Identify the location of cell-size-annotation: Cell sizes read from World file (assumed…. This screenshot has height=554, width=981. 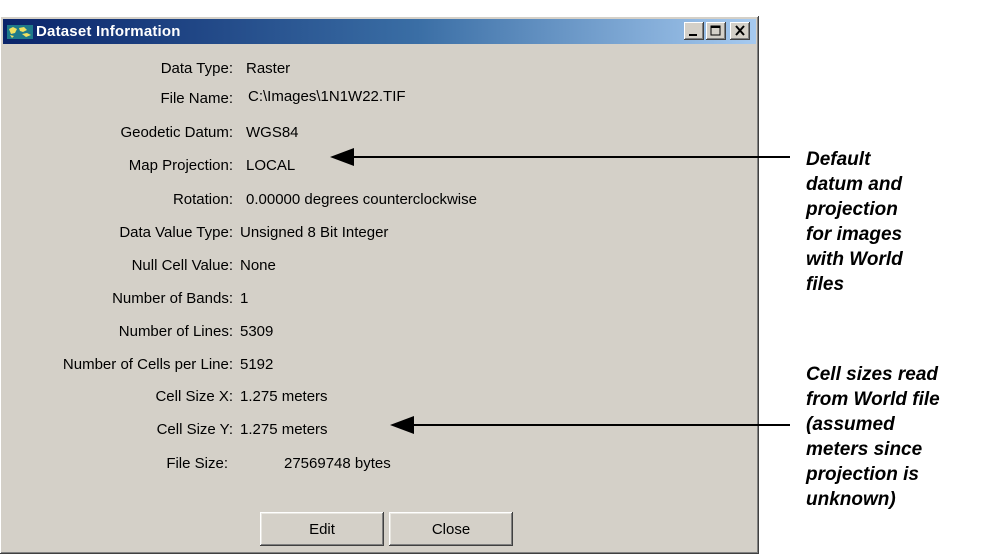
(873, 437).